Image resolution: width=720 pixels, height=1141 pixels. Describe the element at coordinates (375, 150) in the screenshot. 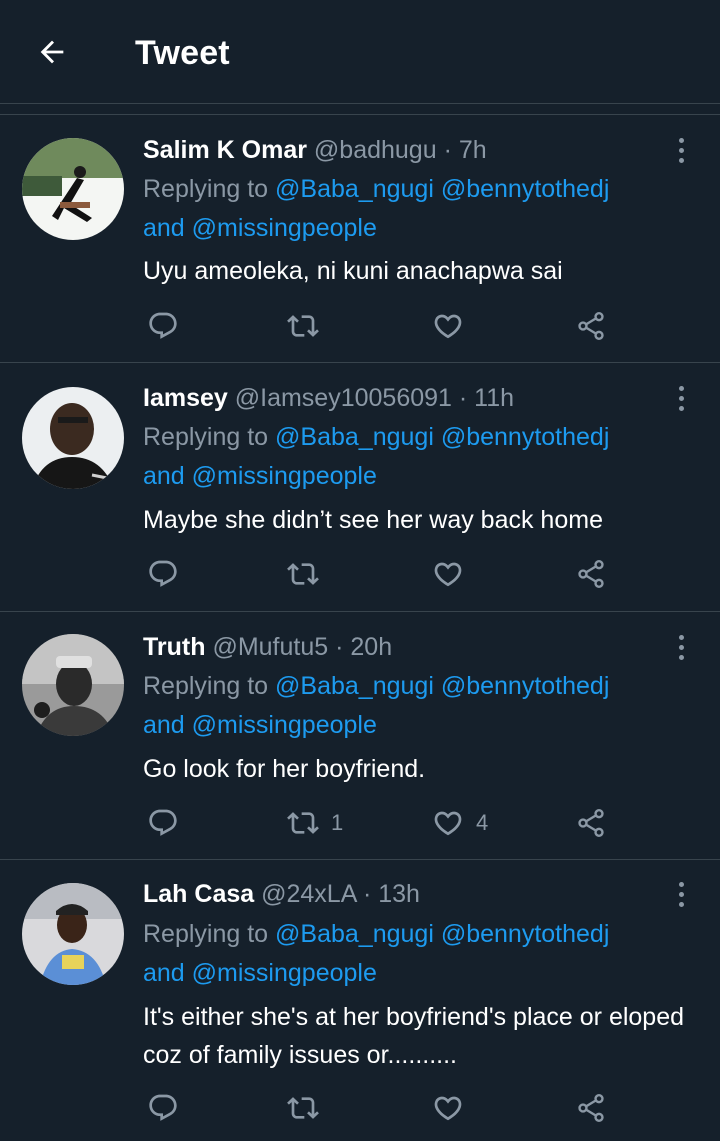

I see `author-handle: @badhugu` at that location.